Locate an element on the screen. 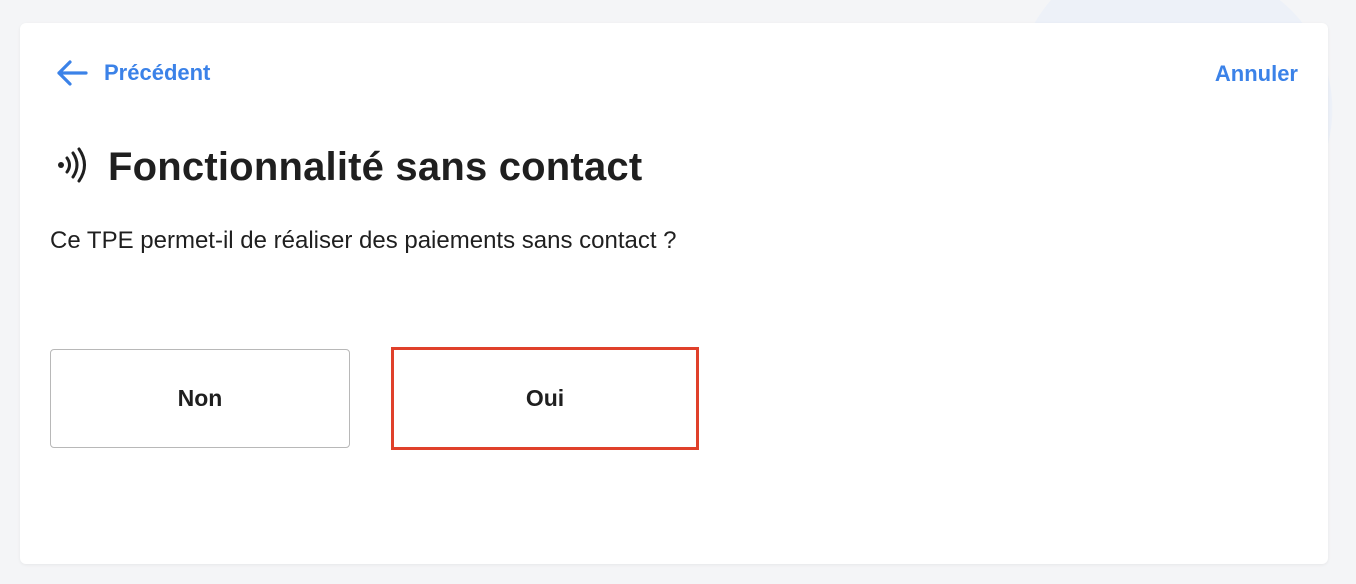 This screenshot has width=1356, height=584. choice-non-label: Non is located at coordinates (200, 398).